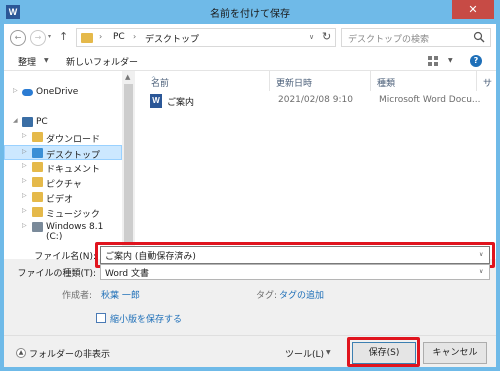  Describe the element at coordinates (424, 81) in the screenshot. I see `column-header-type: 種類` at that location.